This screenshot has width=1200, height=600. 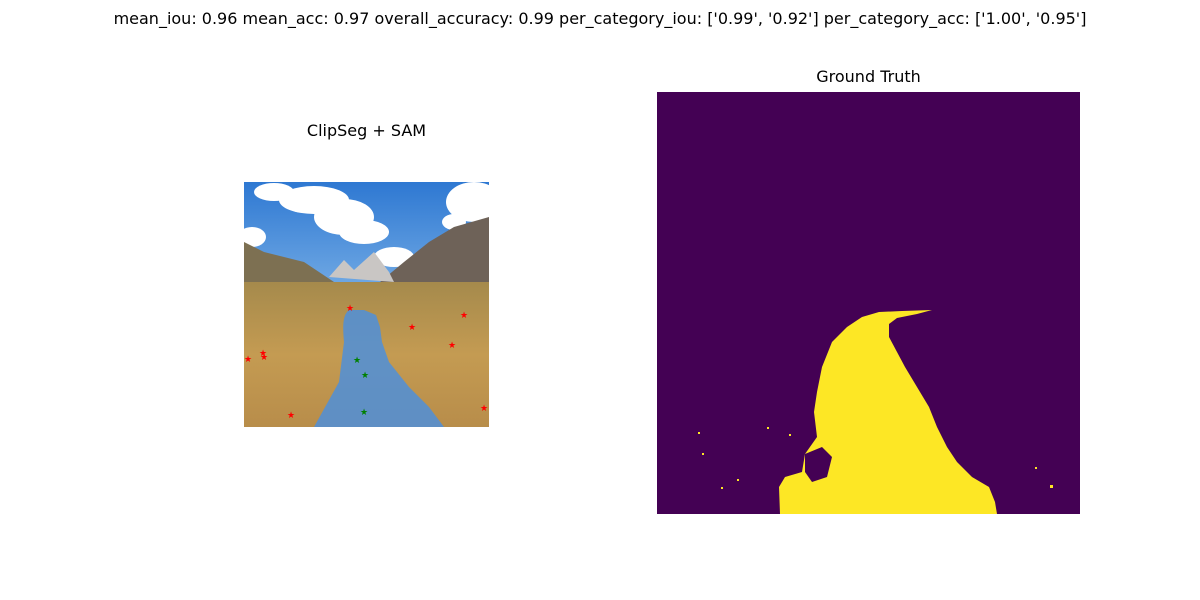 What do you see at coordinates (366, 130) in the screenshot?
I see `panel-title-prediction: ClipSeg + SAM` at bounding box center [366, 130].